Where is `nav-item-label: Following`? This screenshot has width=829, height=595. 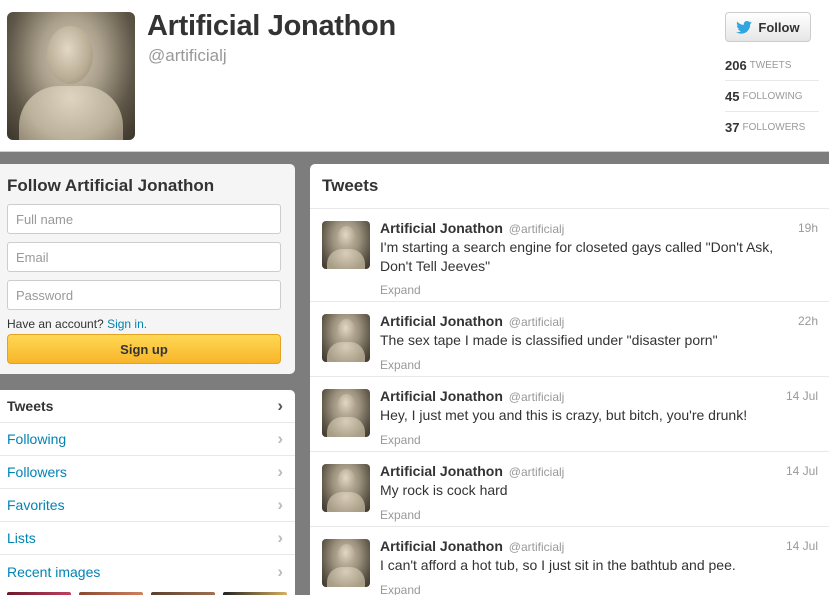
nav-item-label: Following is located at coordinates (37, 439).